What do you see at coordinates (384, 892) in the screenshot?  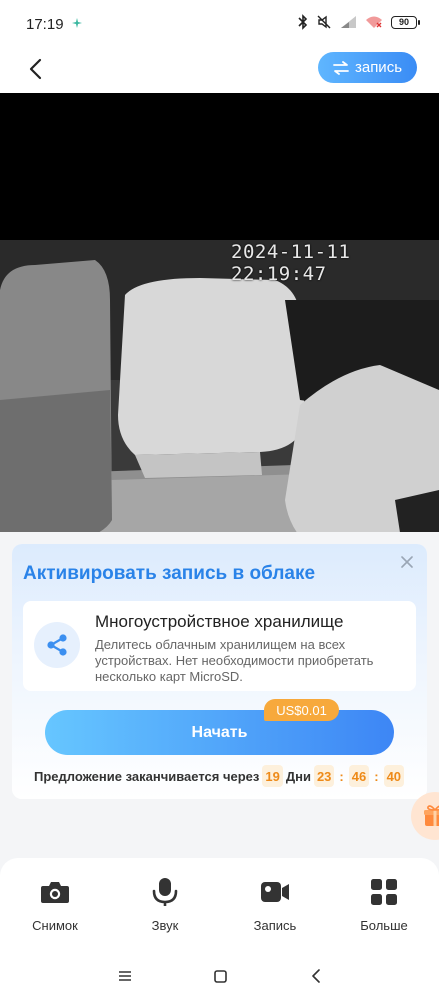 I see `grid-icon` at bounding box center [384, 892].